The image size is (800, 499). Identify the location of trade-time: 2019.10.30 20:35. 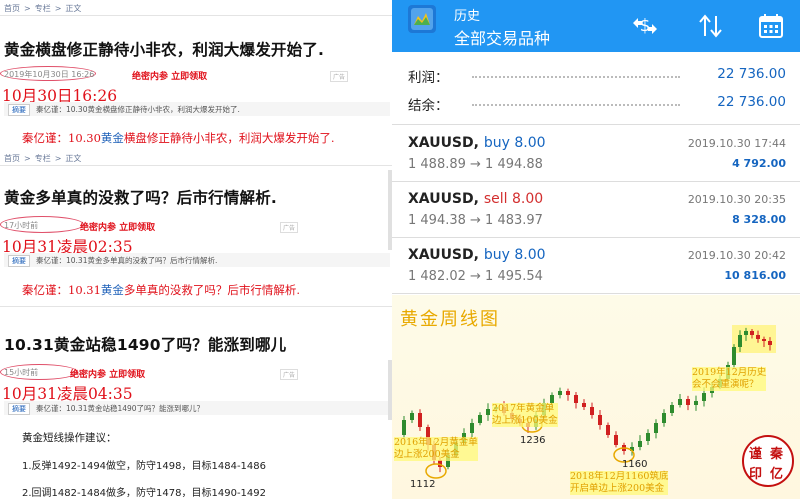
(736, 199).